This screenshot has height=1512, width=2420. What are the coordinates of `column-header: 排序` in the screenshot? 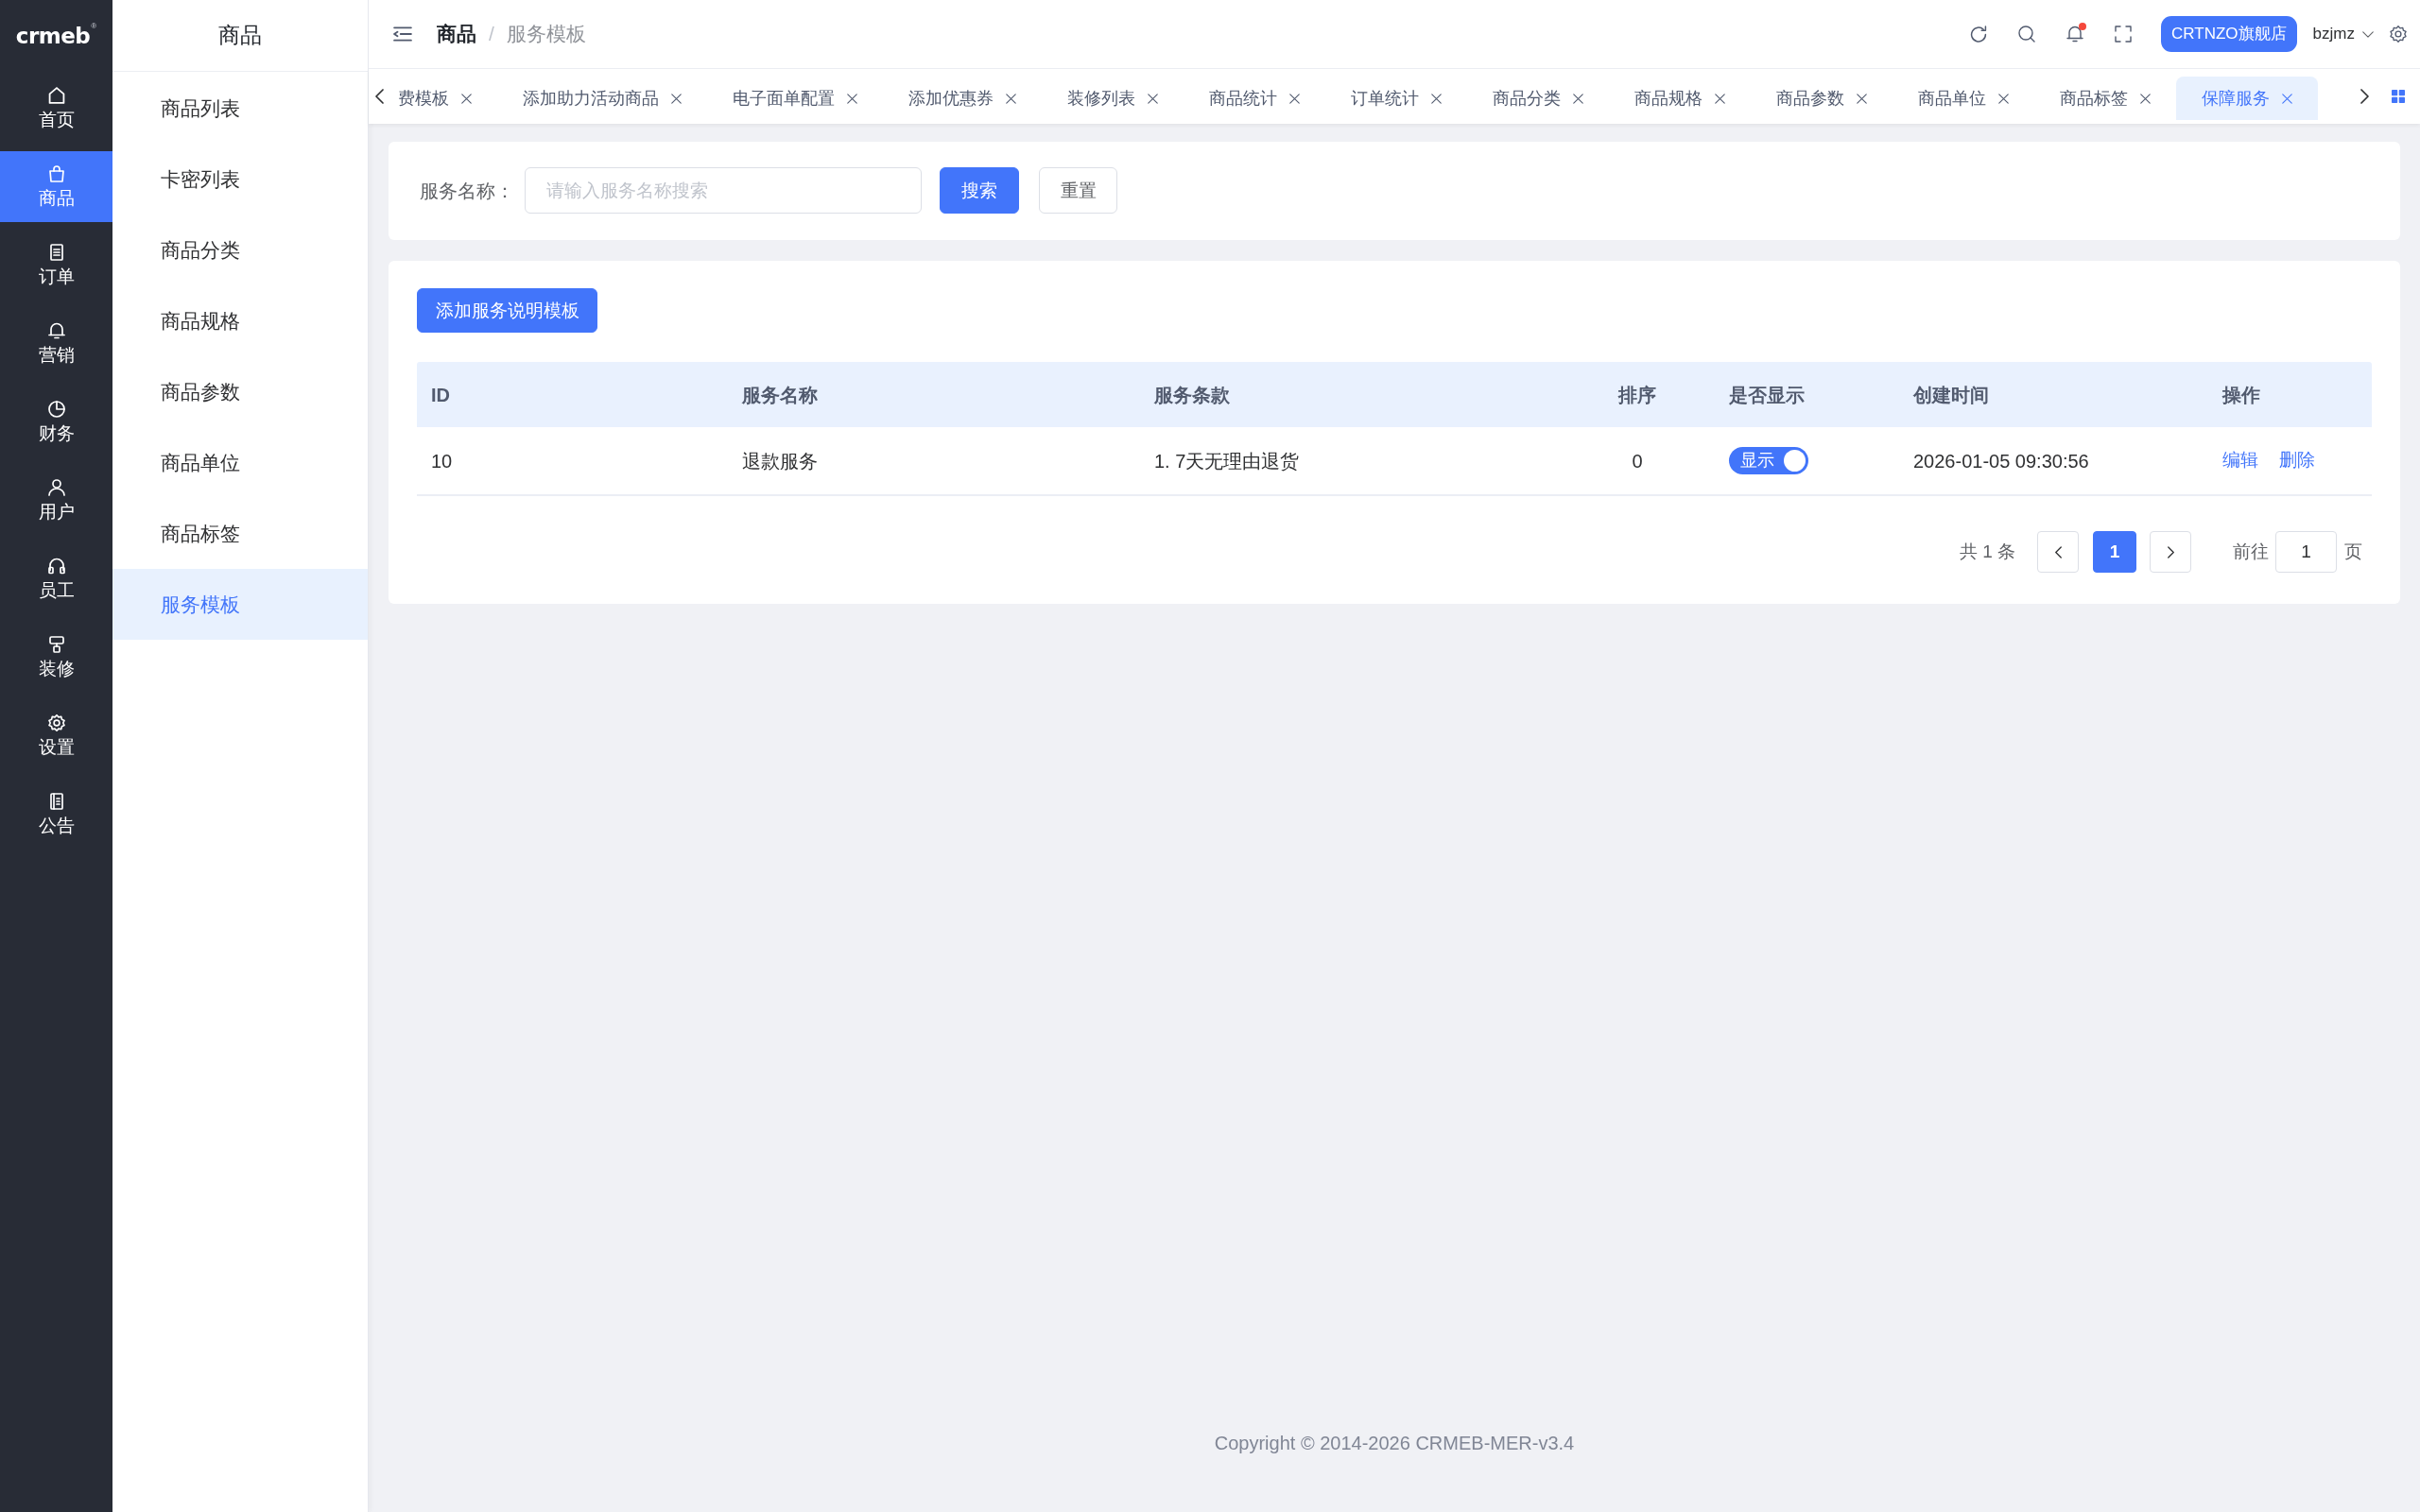 It's located at (1637, 395).